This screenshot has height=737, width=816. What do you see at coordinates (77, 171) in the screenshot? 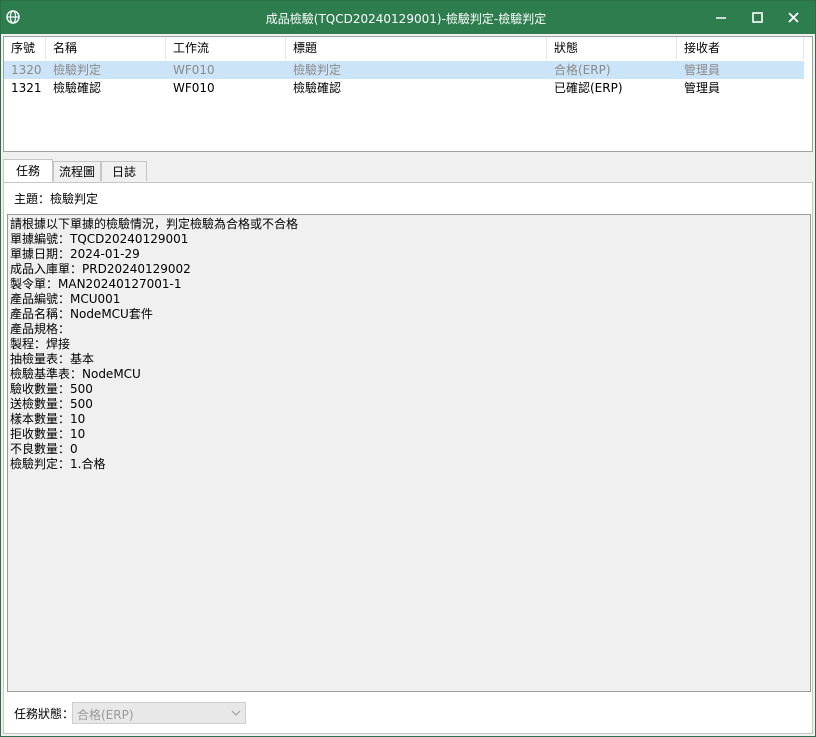
I see `tab-flowchart: 流程圖` at bounding box center [77, 171].